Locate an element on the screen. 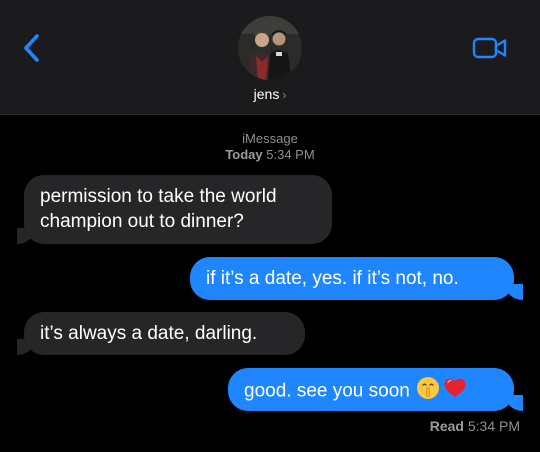 The width and height of the screenshot is (540, 452). timestamp-line: Today 5:34 PM is located at coordinates (270, 155).